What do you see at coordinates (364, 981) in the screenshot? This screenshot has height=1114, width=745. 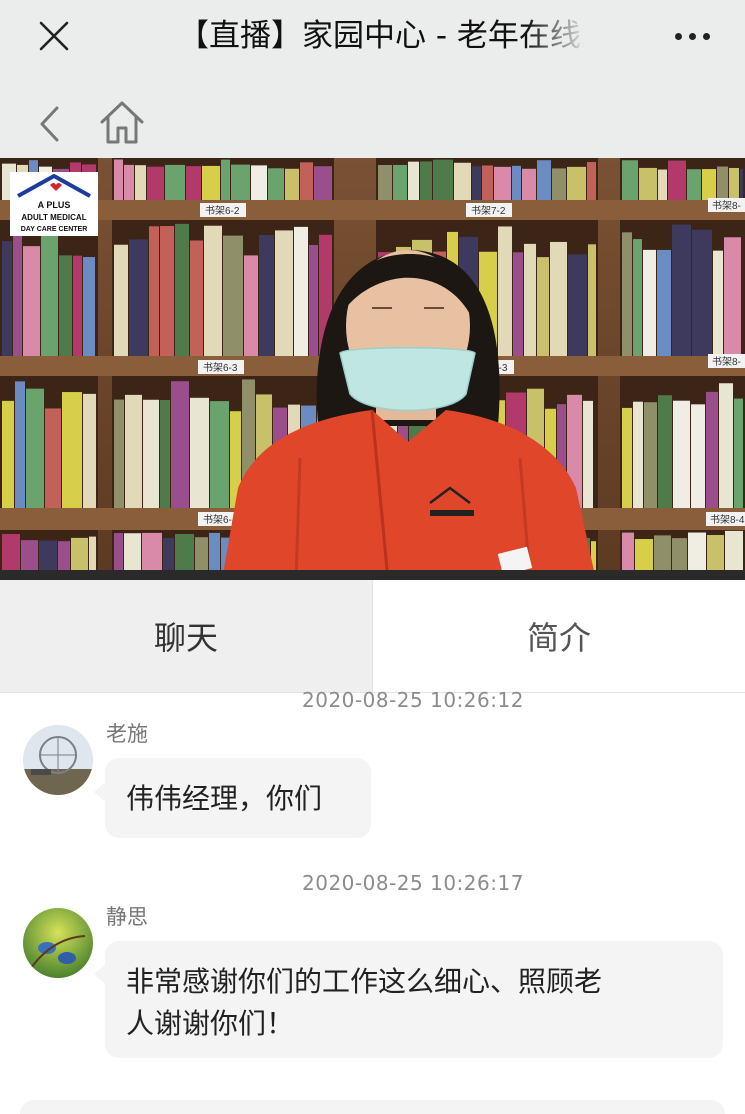 I see `message-text: 非常感谢你们的工作这么细心、照顾老` at bounding box center [364, 981].